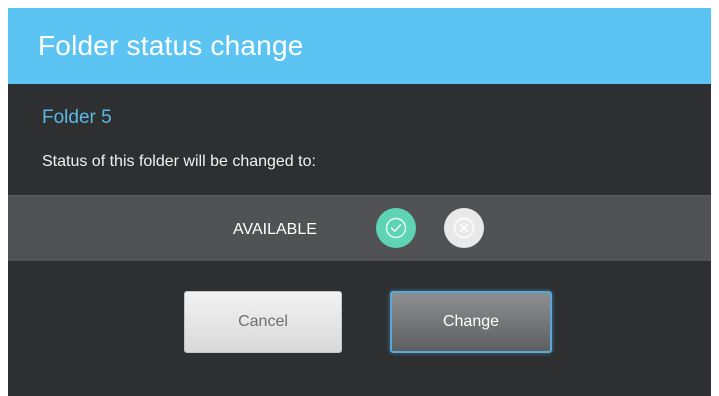 Image resolution: width=719 pixels, height=396 pixels. What do you see at coordinates (77, 117) in the screenshot?
I see `folder-name: Folder 5` at bounding box center [77, 117].